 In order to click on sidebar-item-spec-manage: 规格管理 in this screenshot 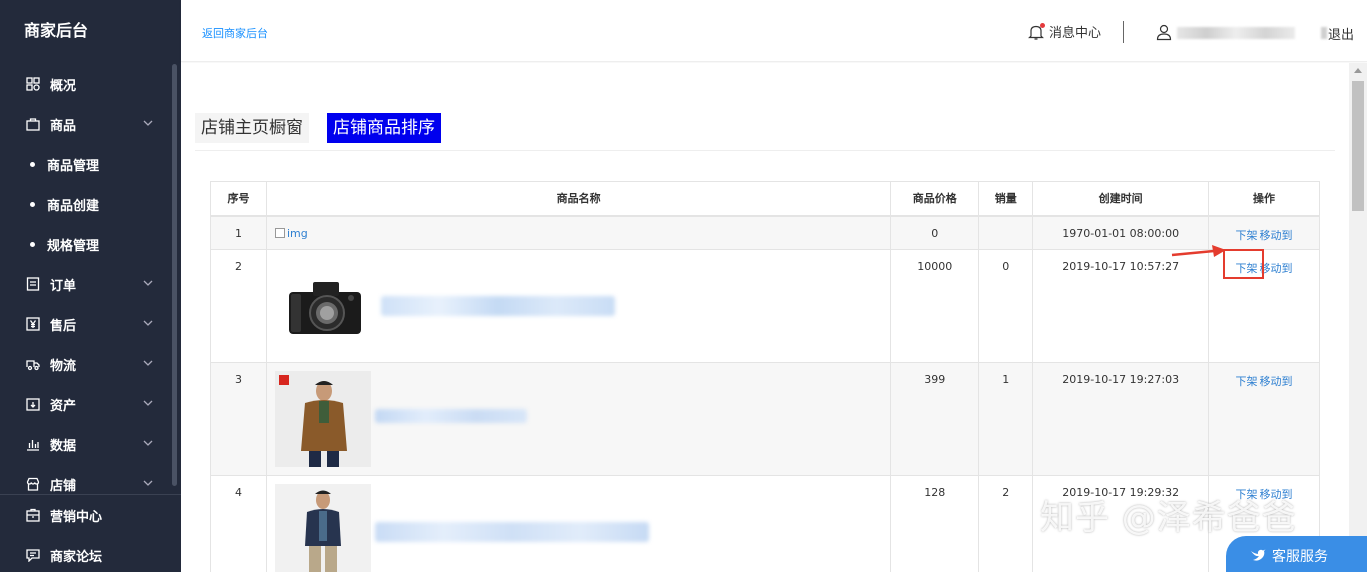, I will do `click(87, 244)`.